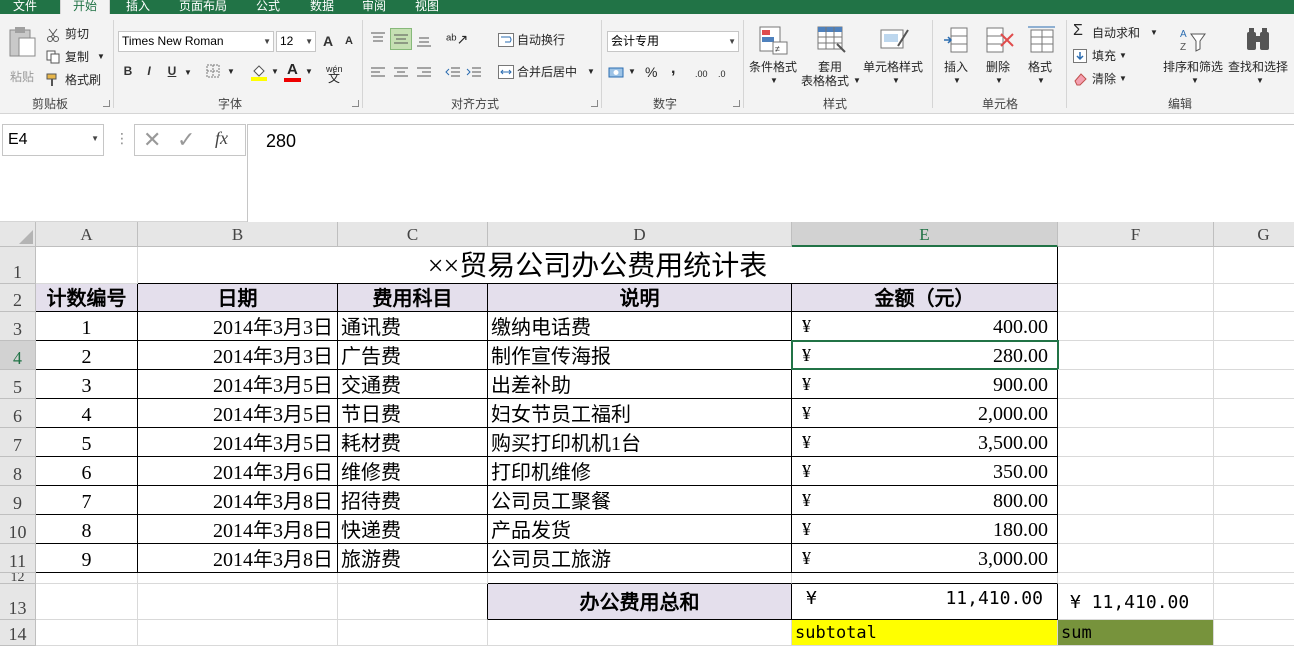 This screenshot has width=1294, height=646. Describe the element at coordinates (18, 442) in the screenshot. I see `row-header-7: 7` at that location.